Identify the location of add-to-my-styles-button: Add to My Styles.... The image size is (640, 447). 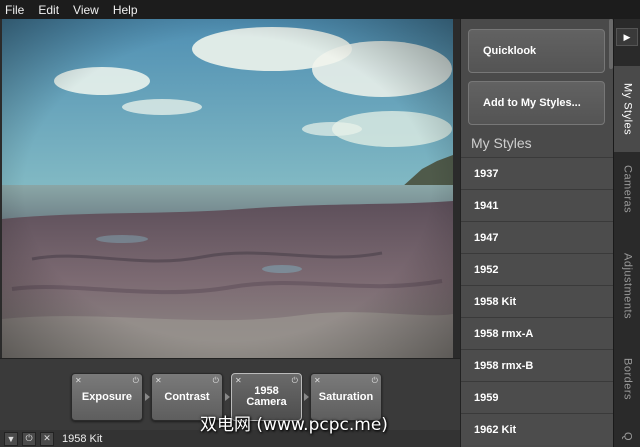
(536, 103).